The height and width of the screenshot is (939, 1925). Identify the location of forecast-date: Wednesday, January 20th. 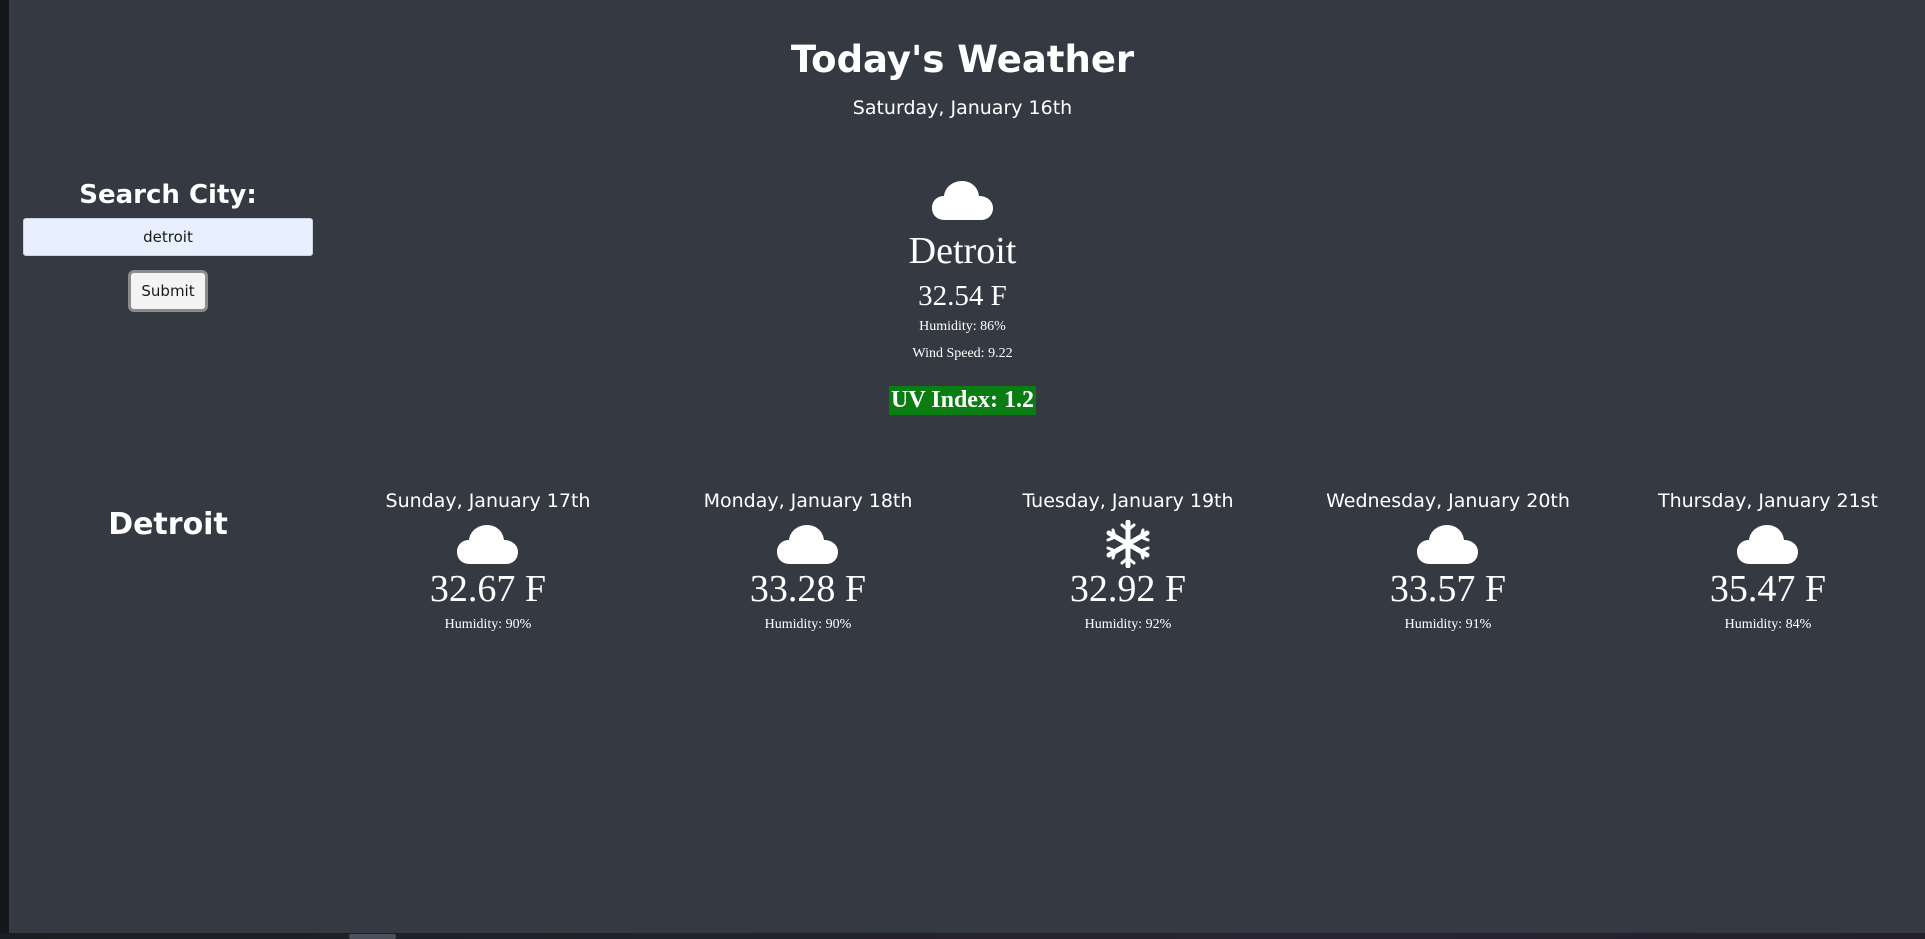
(1448, 501).